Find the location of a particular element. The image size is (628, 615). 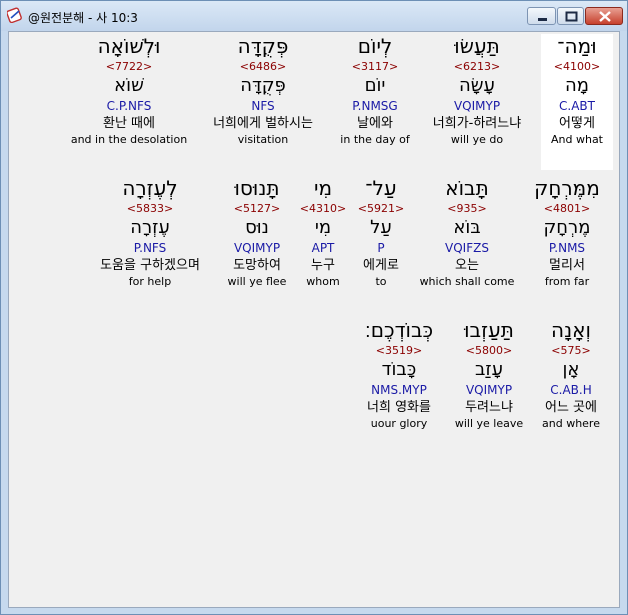

korean-gloss: 환난 때에 is located at coordinates (129, 123).